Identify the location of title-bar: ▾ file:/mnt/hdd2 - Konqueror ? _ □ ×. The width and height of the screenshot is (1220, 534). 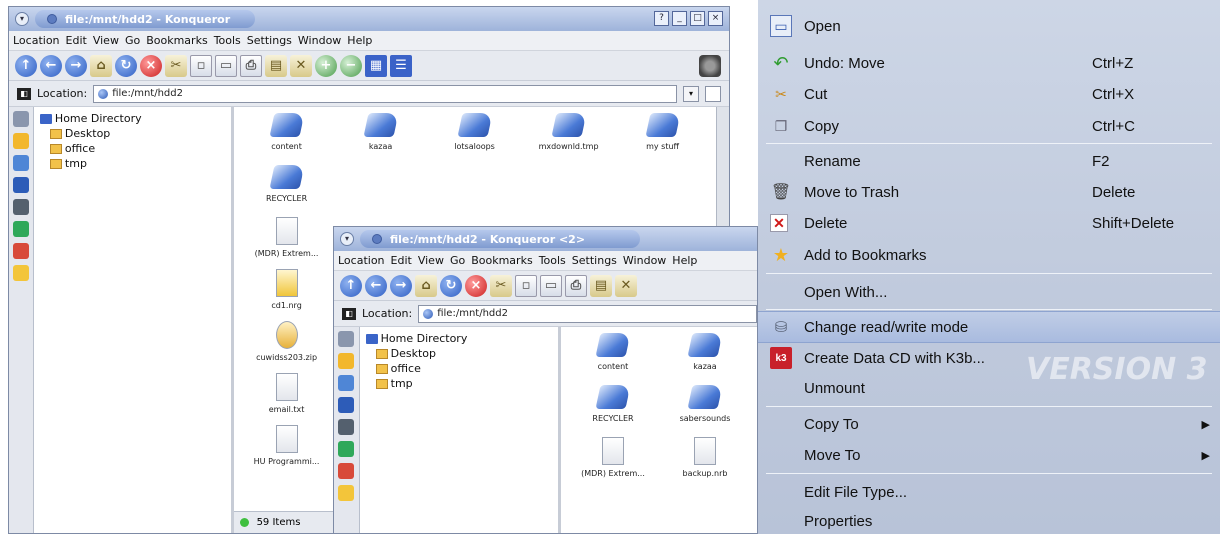
(369, 19).